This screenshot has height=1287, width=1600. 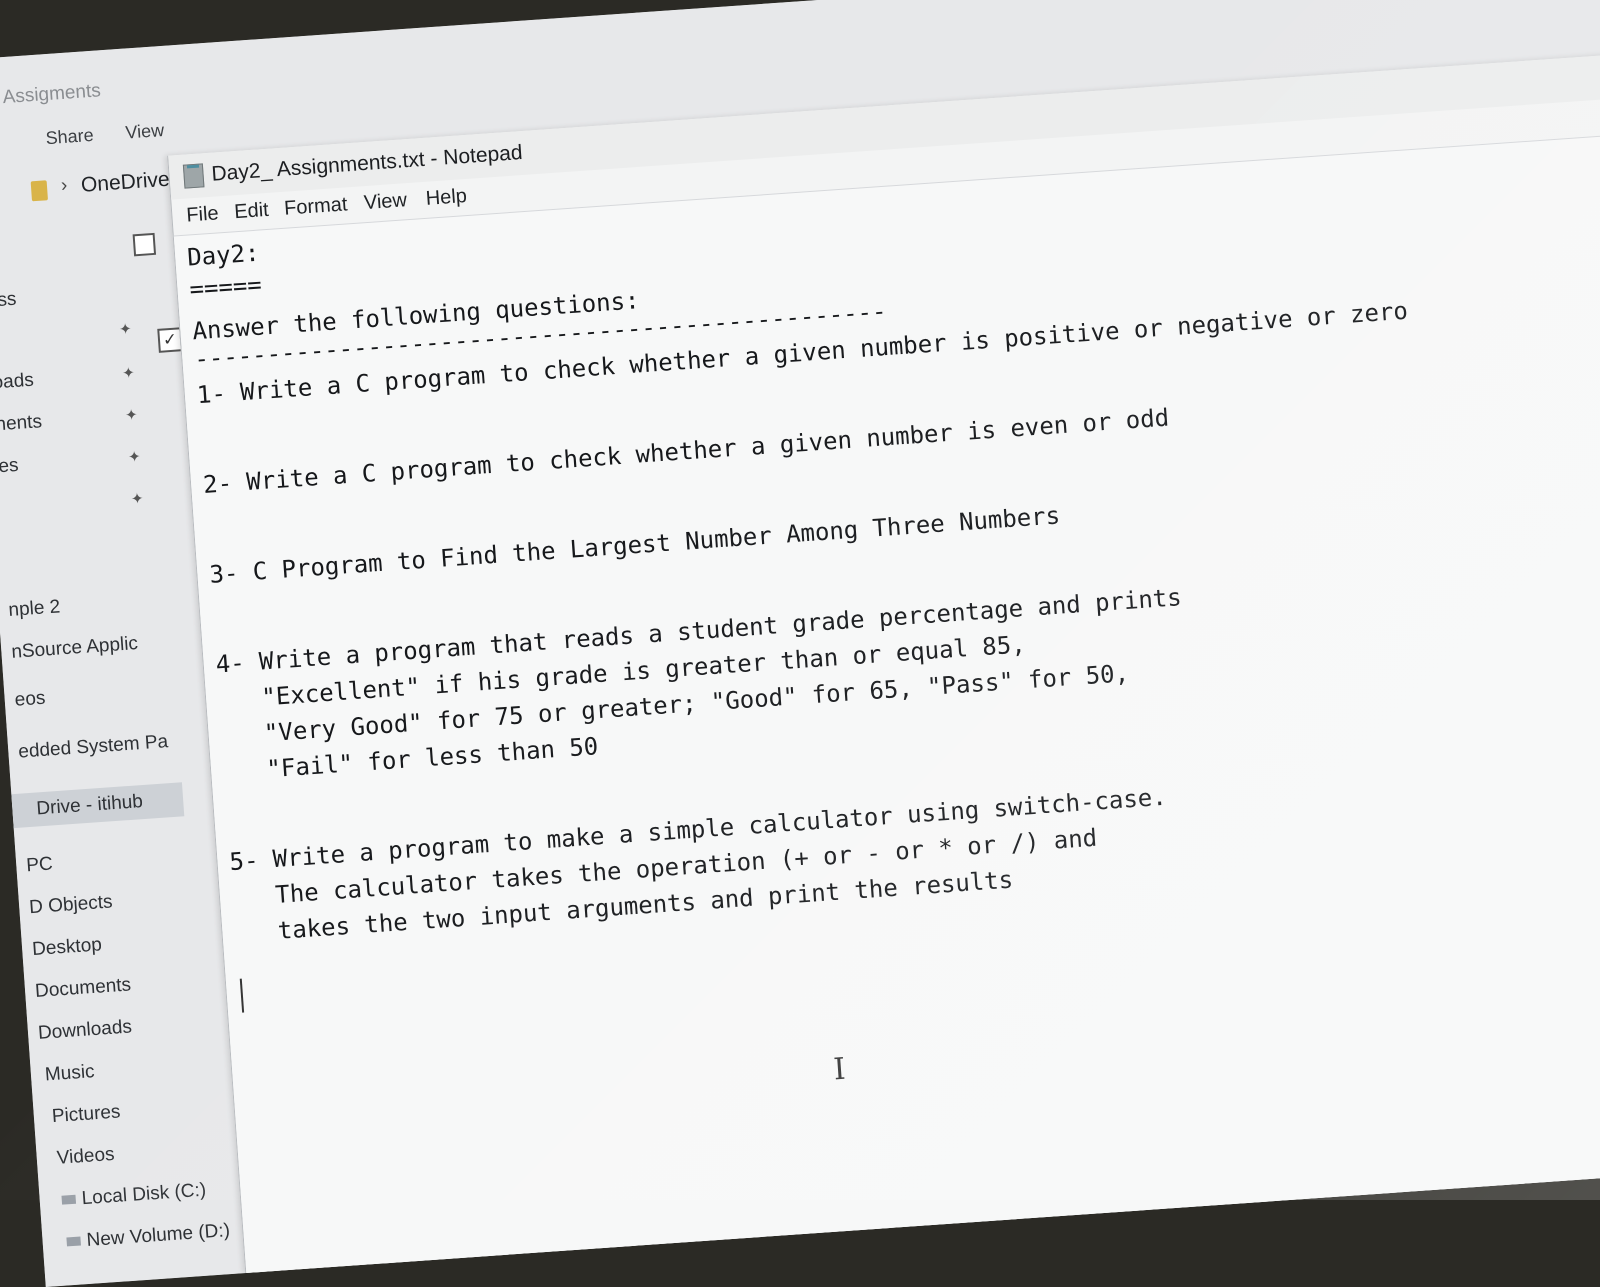 I want to click on text-line: Day2:, so click(x=223, y=255).